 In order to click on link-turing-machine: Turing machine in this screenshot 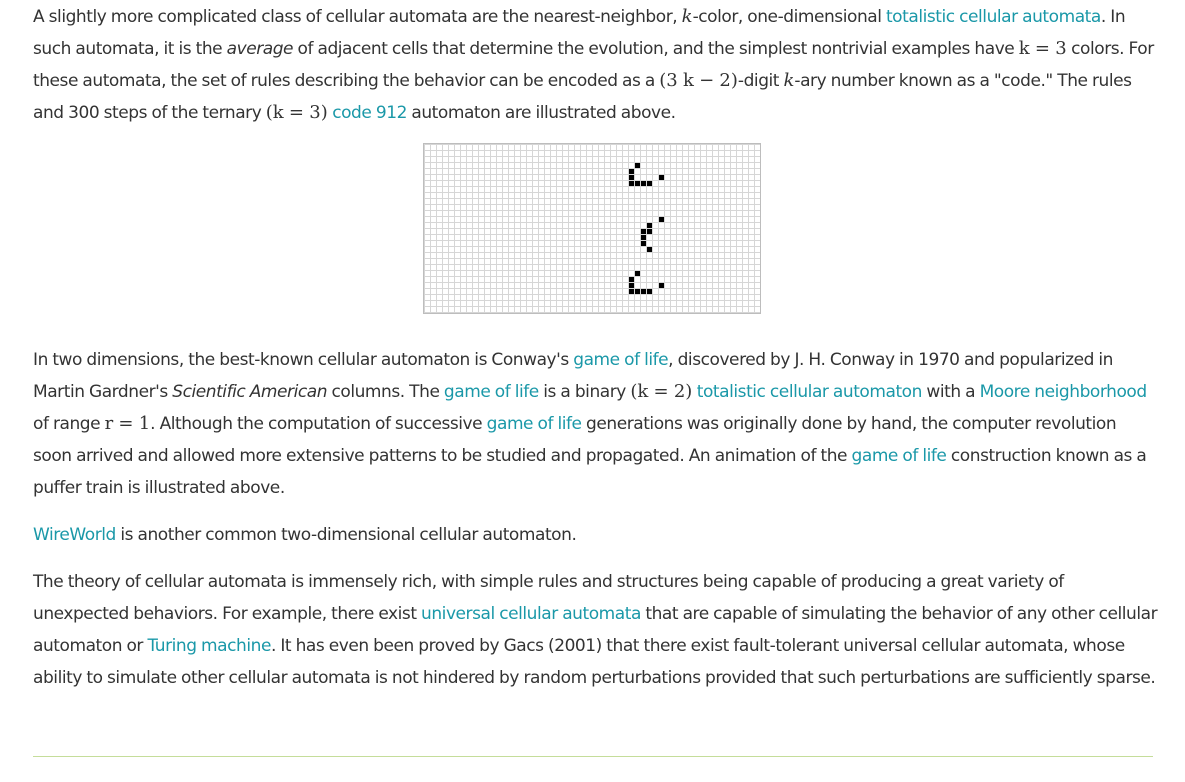, I will do `click(209, 646)`.